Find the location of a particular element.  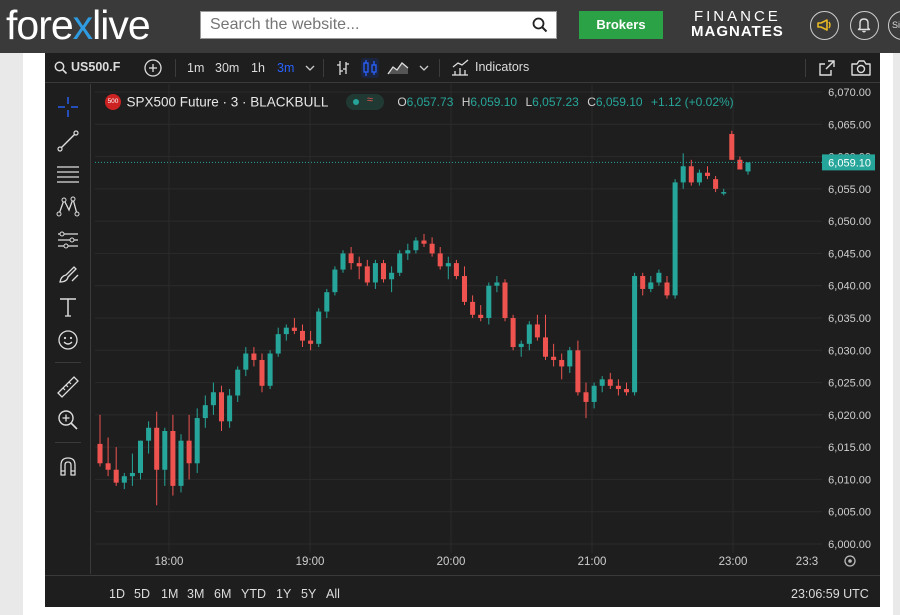

time-tick-label: 20:00 is located at coordinates (451, 562).